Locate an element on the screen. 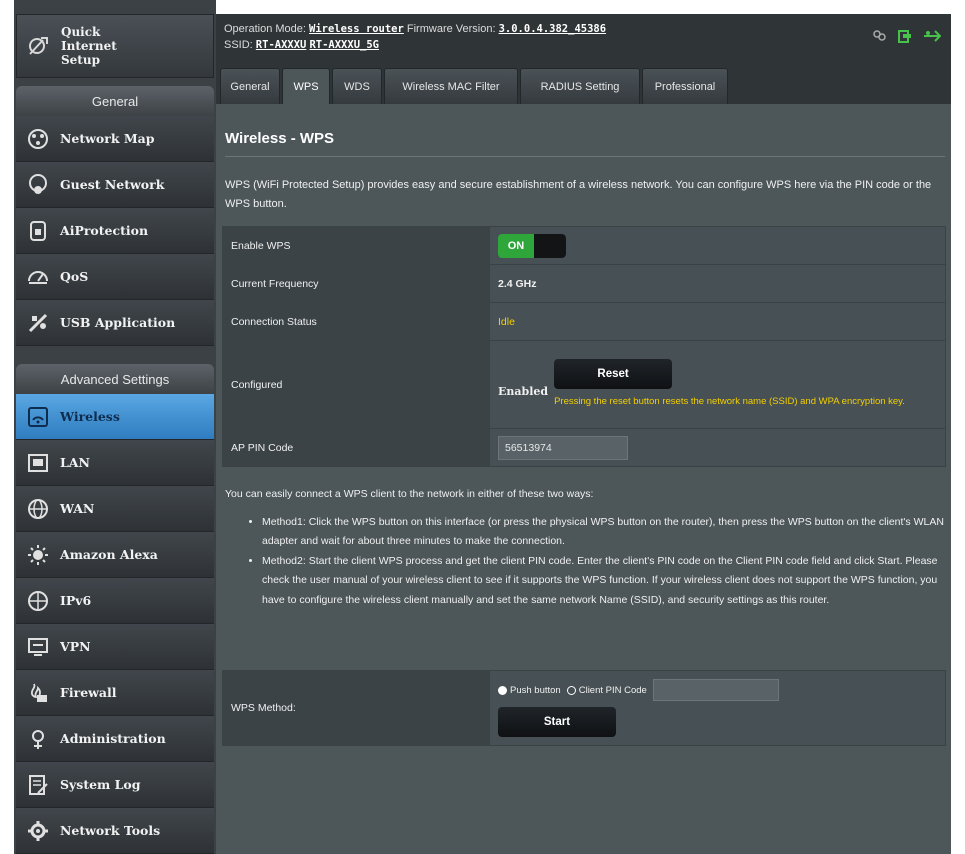  sidebar-item-aiprotection: AiProtection is located at coordinates (115, 231).